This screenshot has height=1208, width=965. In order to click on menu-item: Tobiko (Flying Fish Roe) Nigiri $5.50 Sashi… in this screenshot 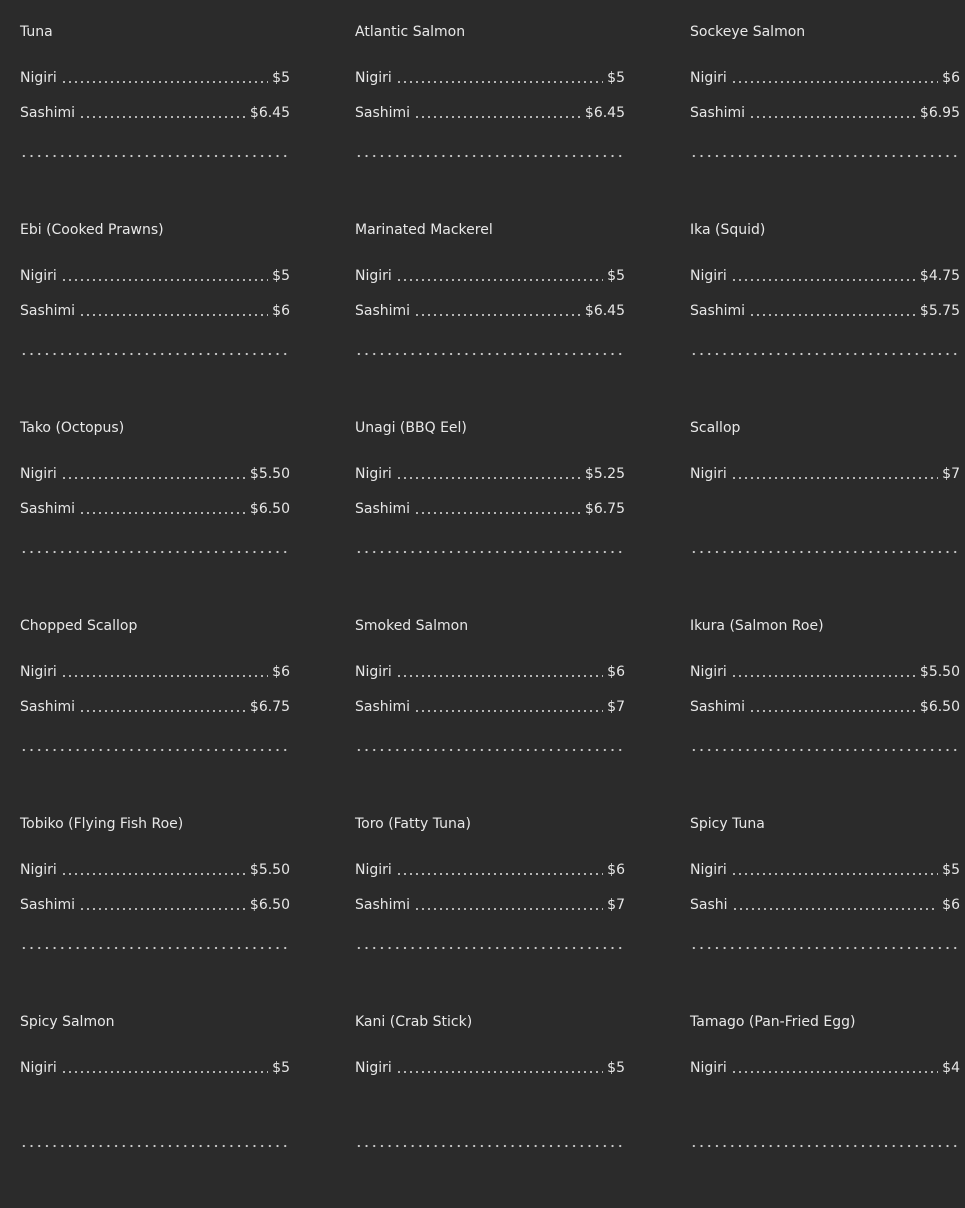, I will do `click(155, 911)`.